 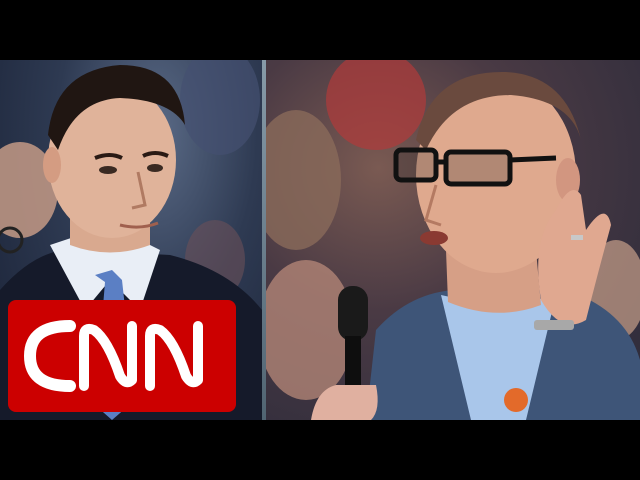 I want to click on cnn-logo, so click(x=122, y=356).